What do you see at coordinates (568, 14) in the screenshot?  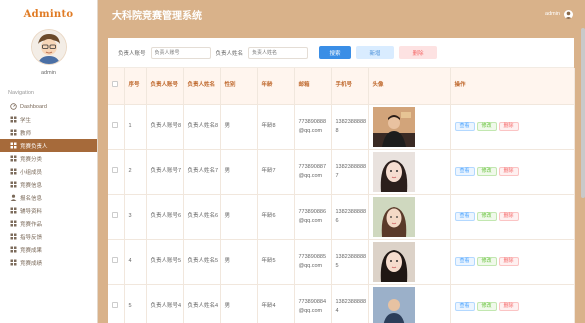 I see `user-avatar-icon` at bounding box center [568, 14].